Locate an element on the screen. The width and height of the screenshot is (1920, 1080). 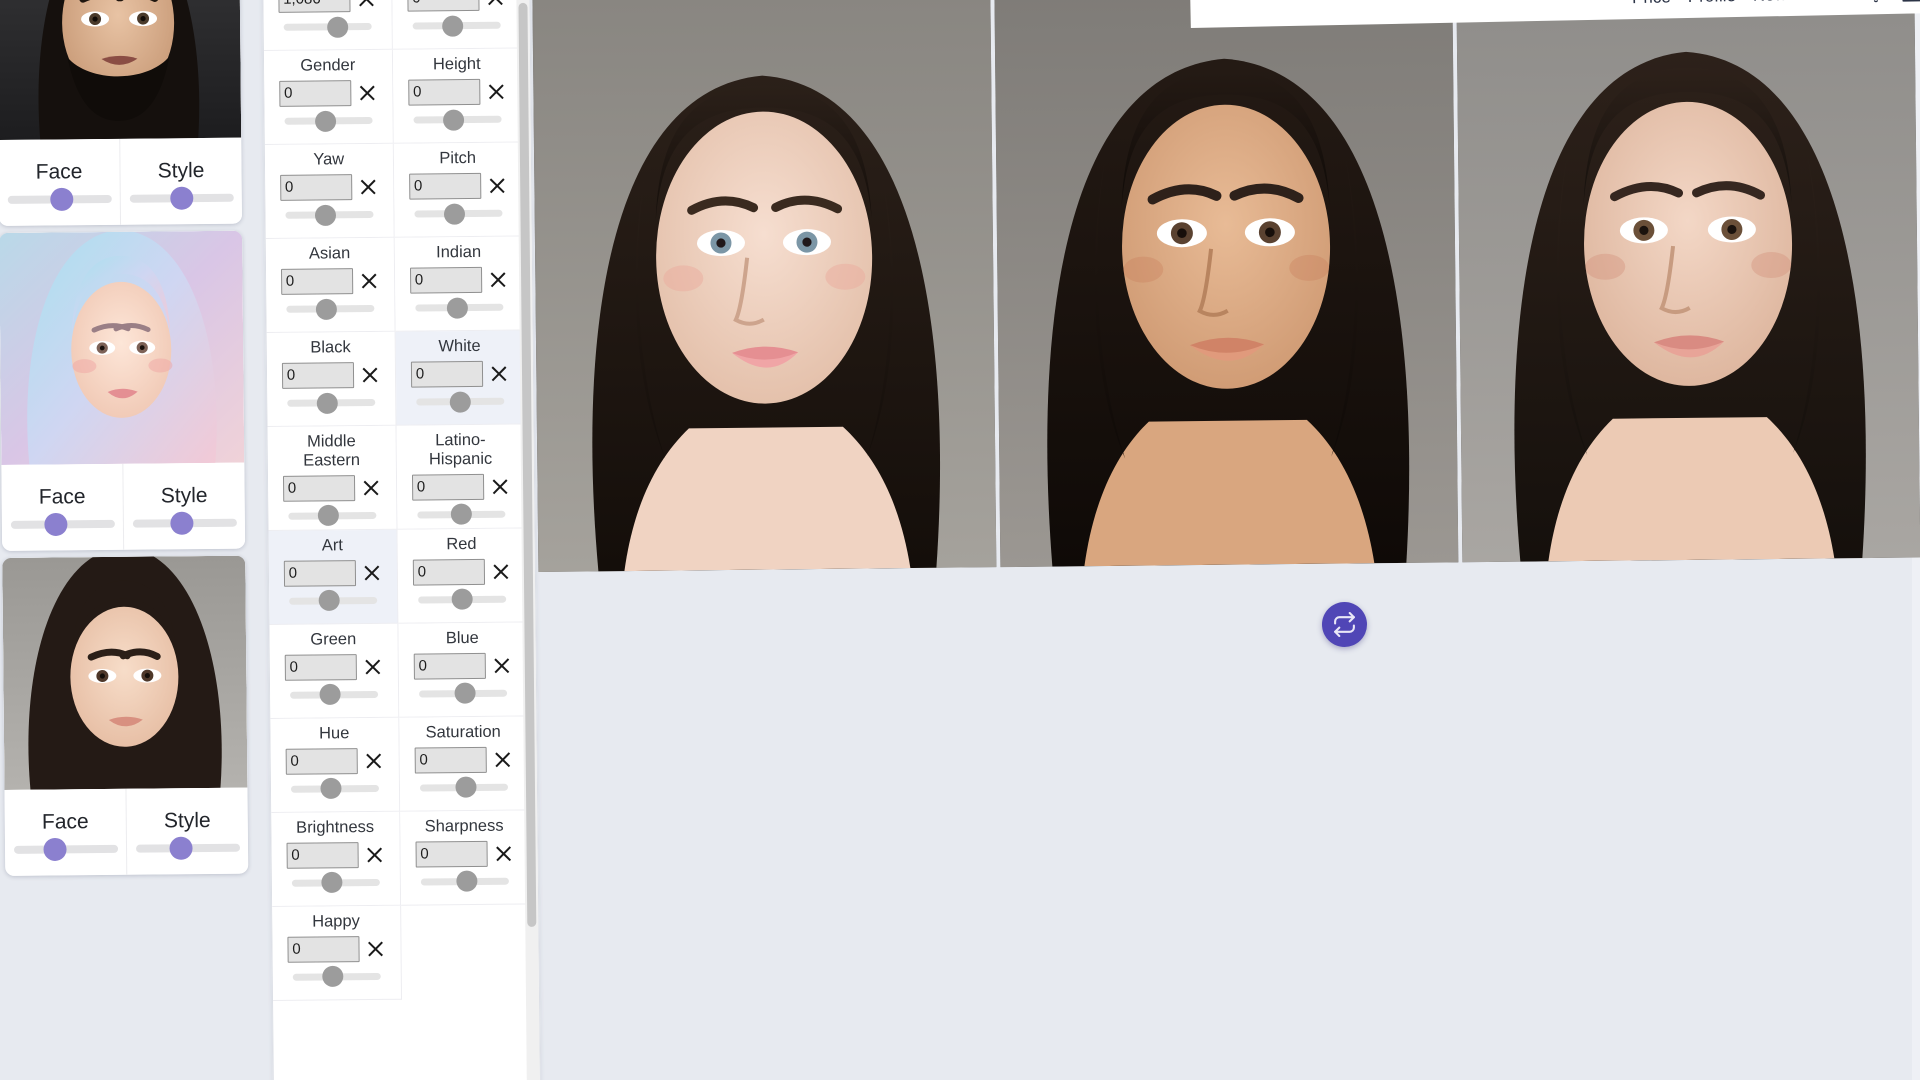
nav-new-version: New-Version is located at coordinates (1801, 3).